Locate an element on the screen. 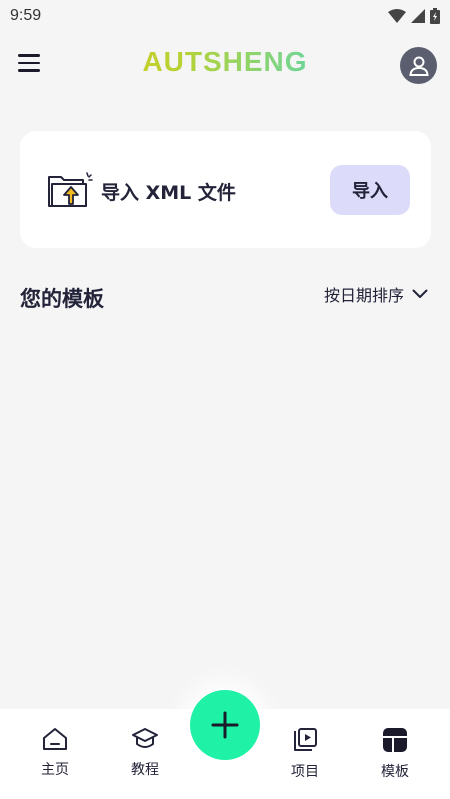  plus-icon is located at coordinates (225, 725).